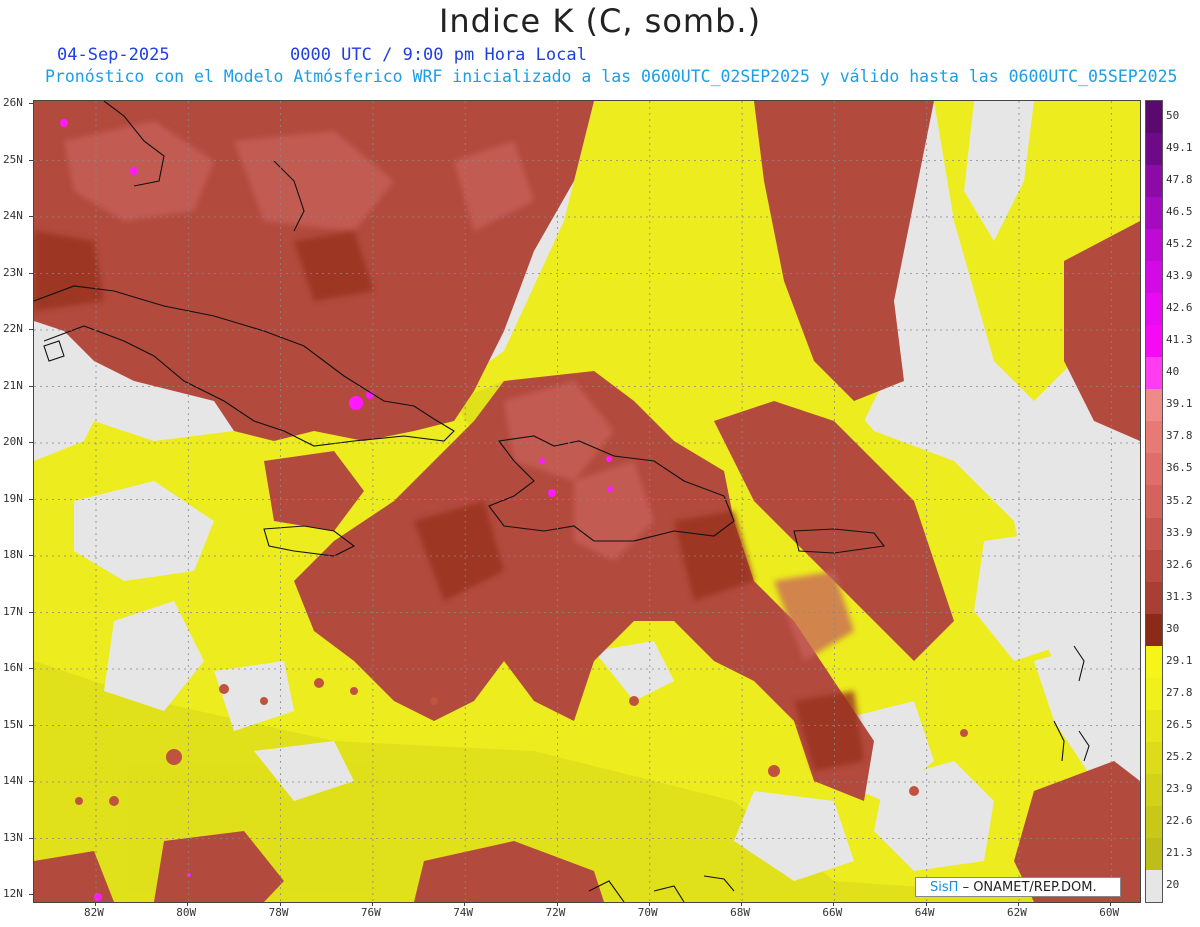 This screenshot has height=927, width=1200. I want to click on colorbar-label: 49.1, so click(1179, 148).